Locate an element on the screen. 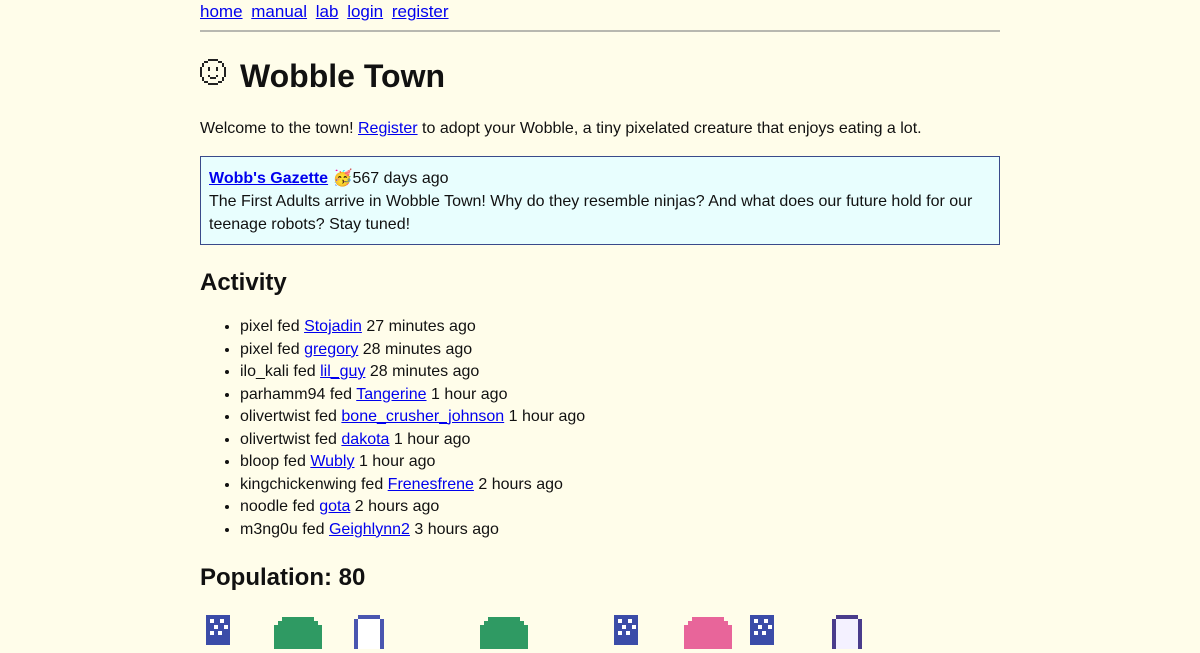  activity-wobble-link: gregory is located at coordinates (331, 349).